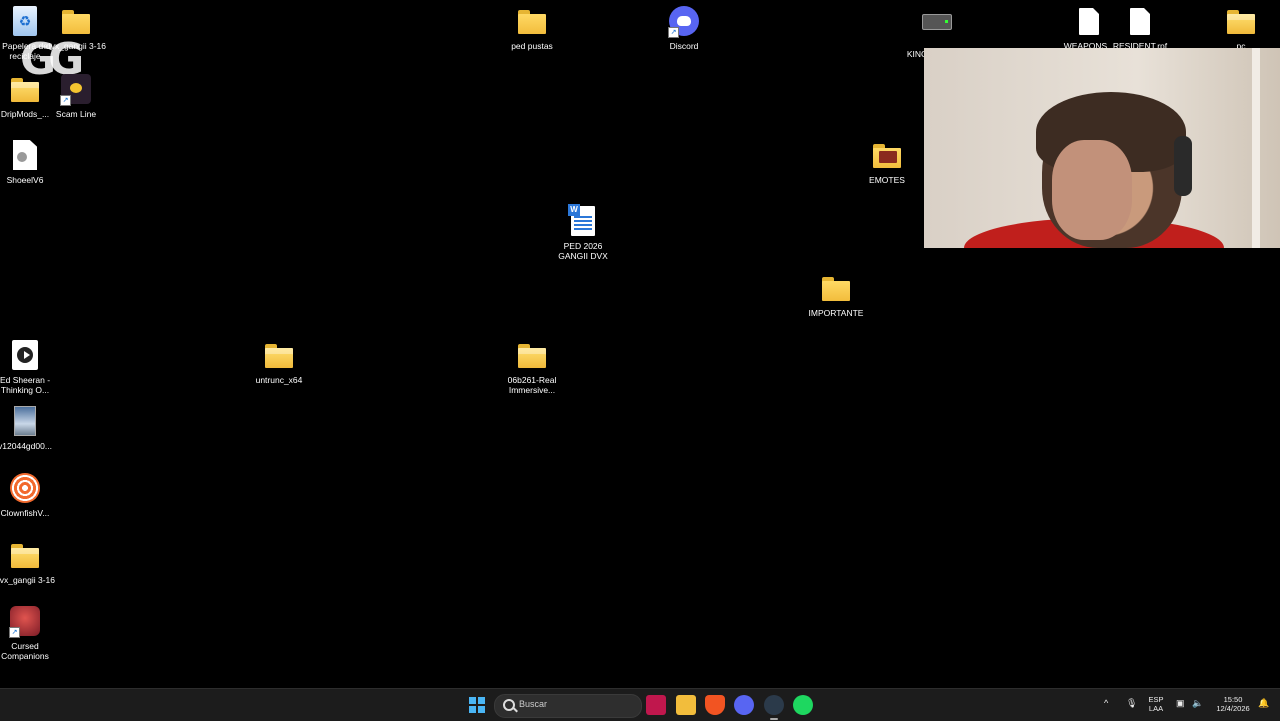  Describe the element at coordinates (533, 704) in the screenshot. I see `search-placeholder: Buscar` at that location.